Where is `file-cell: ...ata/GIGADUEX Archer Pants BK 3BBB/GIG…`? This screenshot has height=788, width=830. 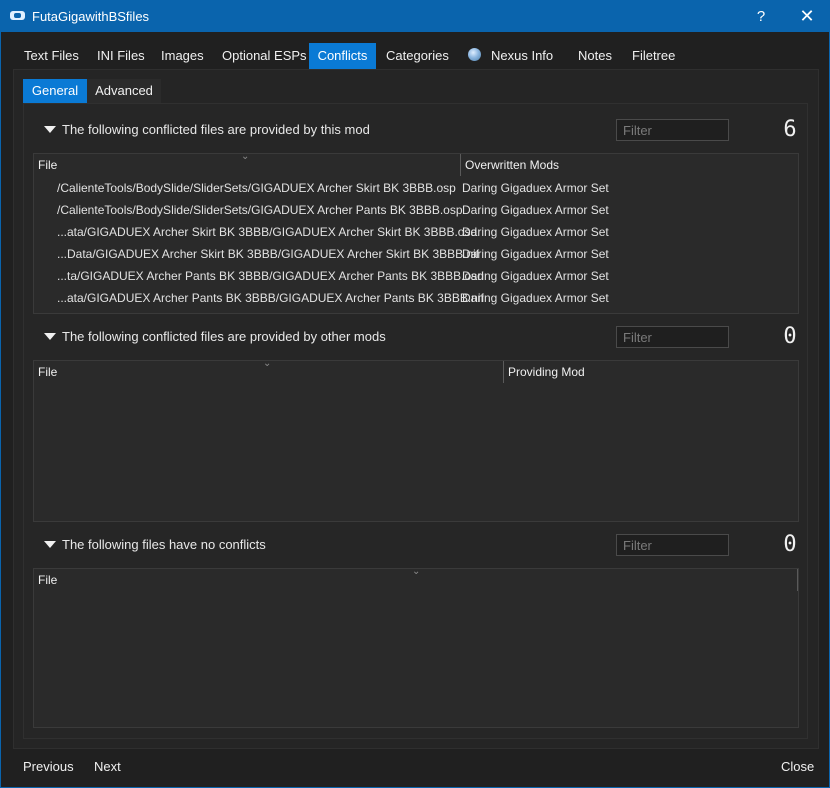 file-cell: ...ata/GIGADUEX Archer Pants BK 3BBB/GIG… is located at coordinates (270, 298).